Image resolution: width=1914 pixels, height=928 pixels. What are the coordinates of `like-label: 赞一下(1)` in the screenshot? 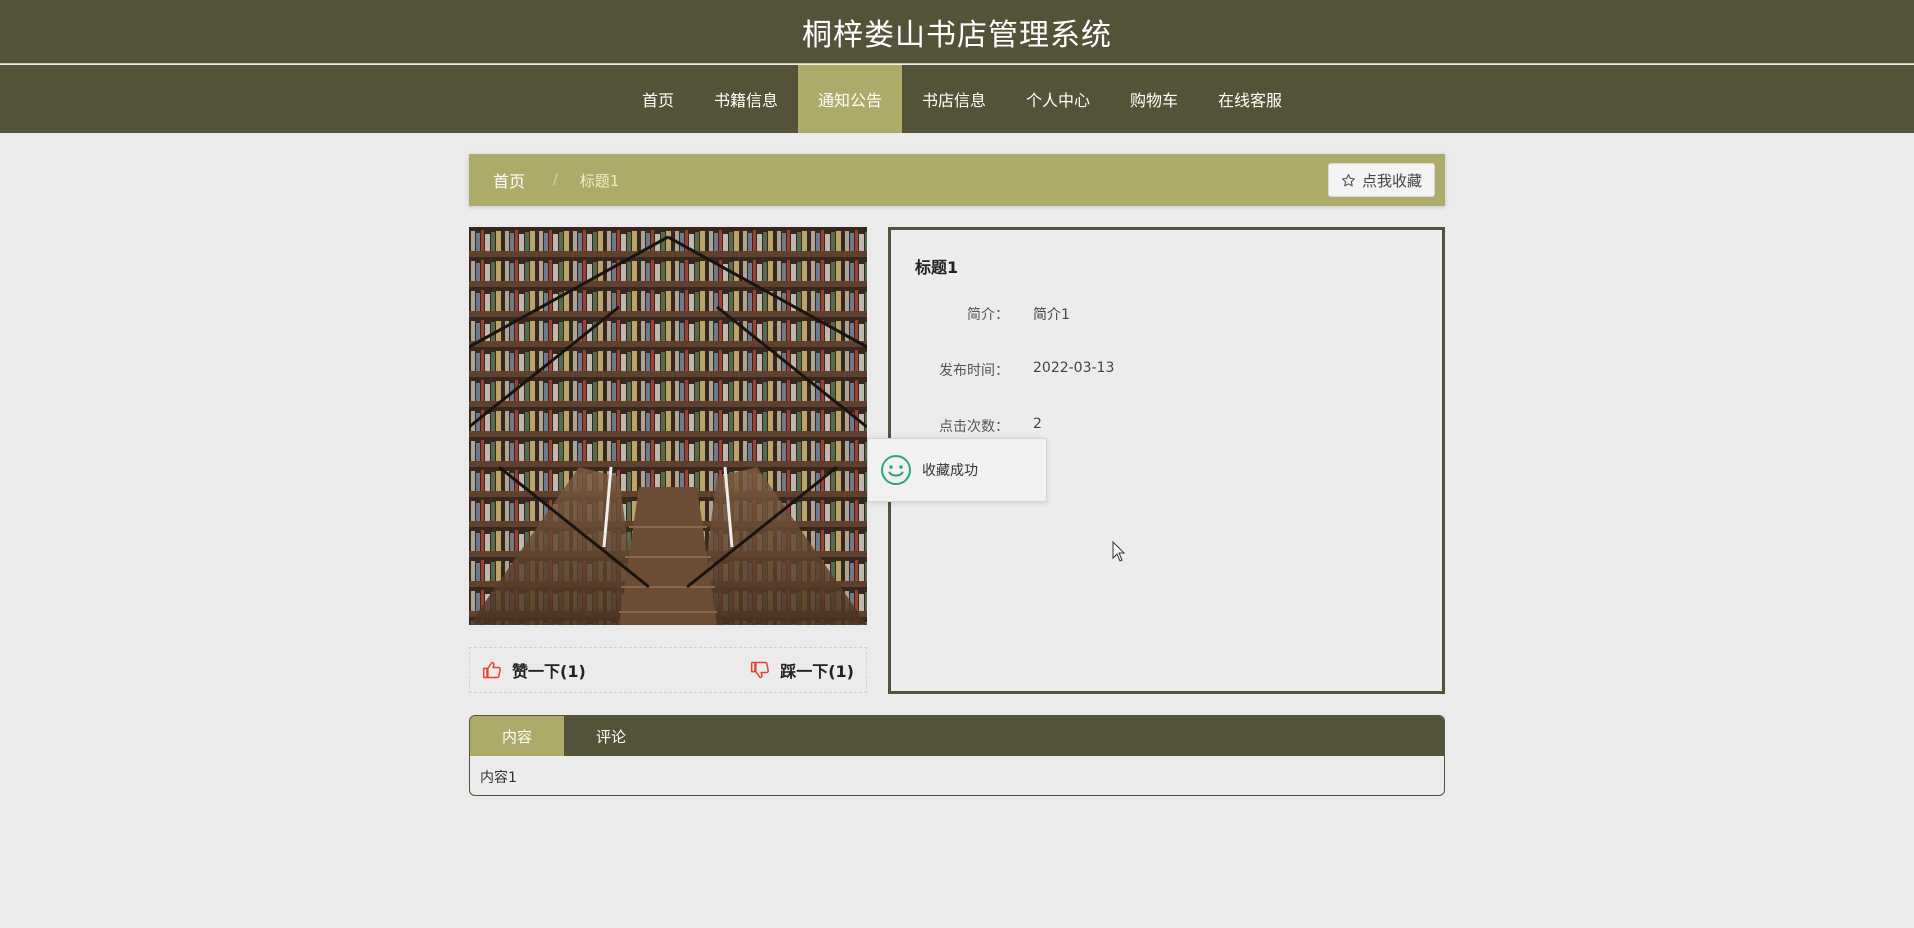 It's located at (549, 671).